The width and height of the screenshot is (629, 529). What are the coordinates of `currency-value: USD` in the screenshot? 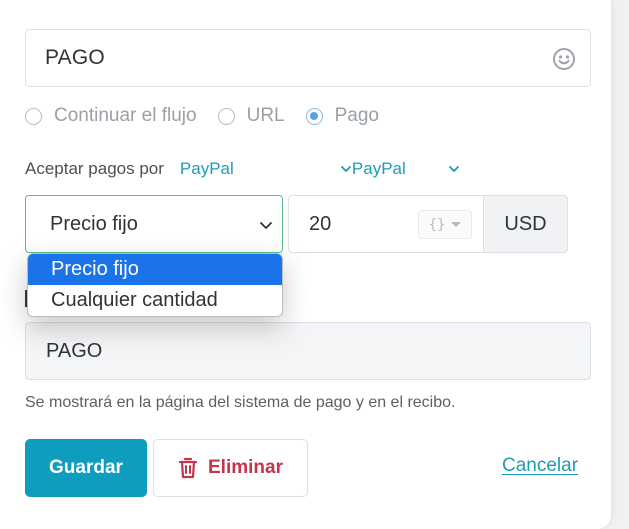 It's located at (525, 223).